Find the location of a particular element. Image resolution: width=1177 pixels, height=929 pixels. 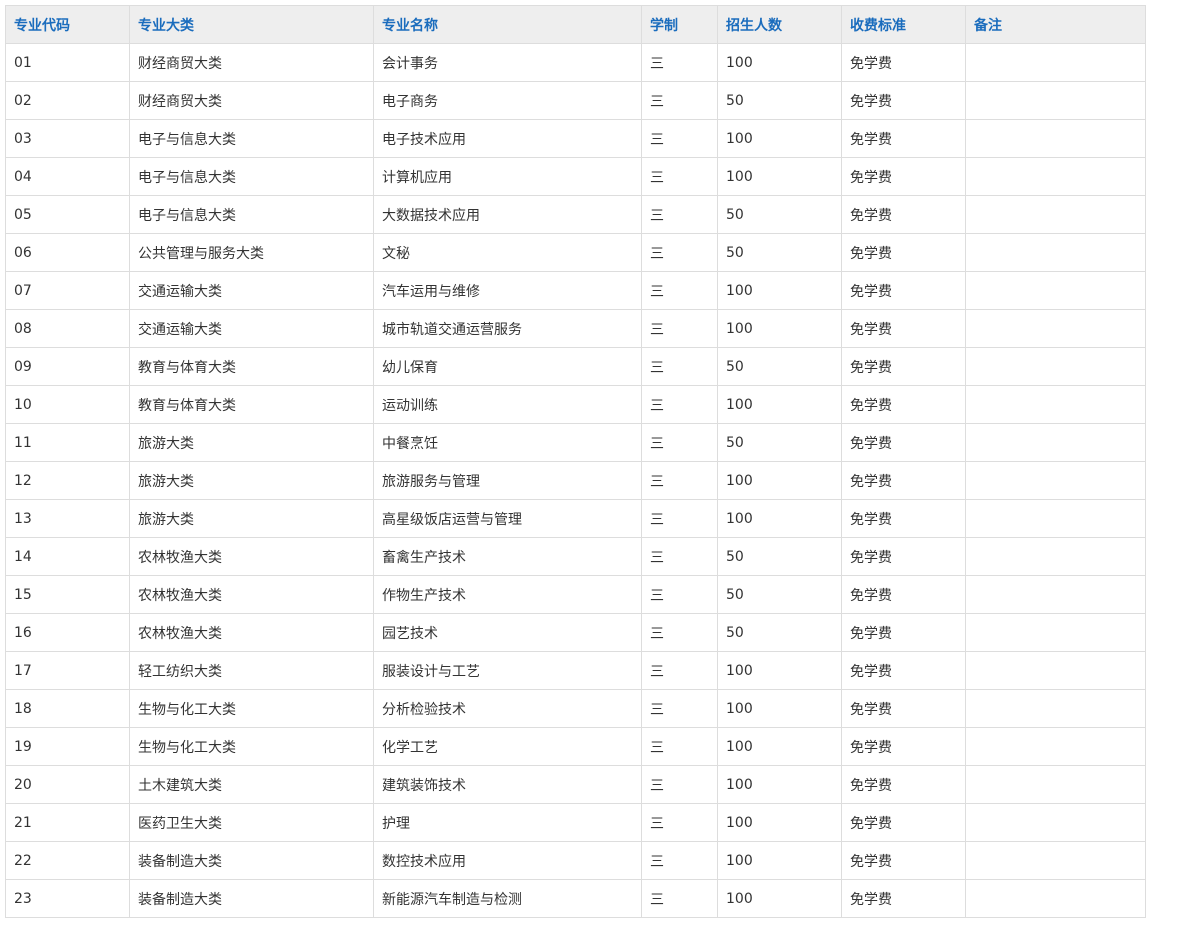

table-row: 02 财经商贸大类 电子商务三 50 免学费 is located at coordinates (575, 100).